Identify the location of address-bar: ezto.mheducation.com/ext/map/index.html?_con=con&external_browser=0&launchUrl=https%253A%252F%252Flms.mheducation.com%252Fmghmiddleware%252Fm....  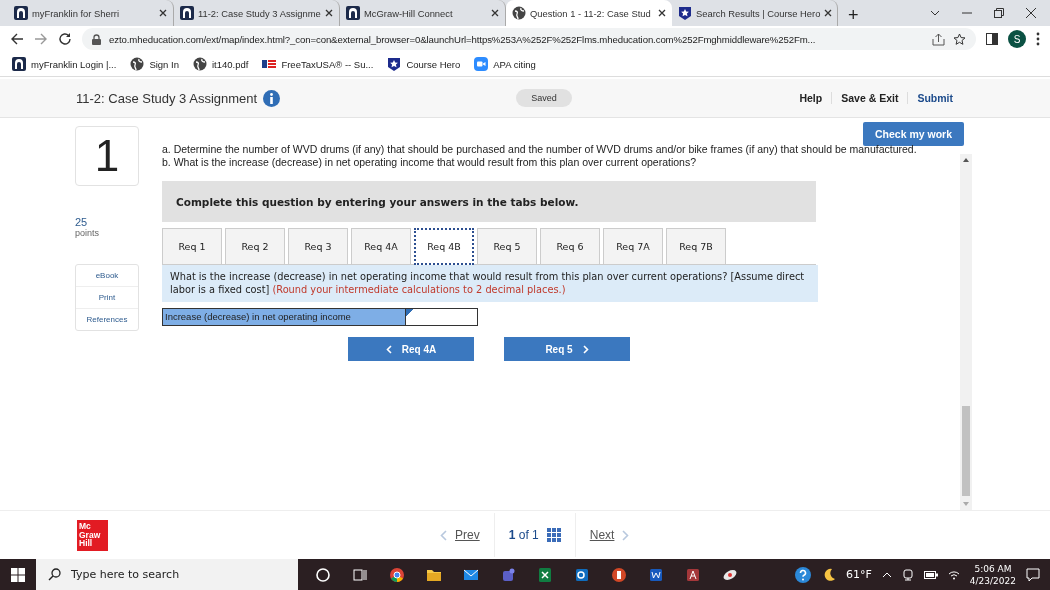
(529, 39).